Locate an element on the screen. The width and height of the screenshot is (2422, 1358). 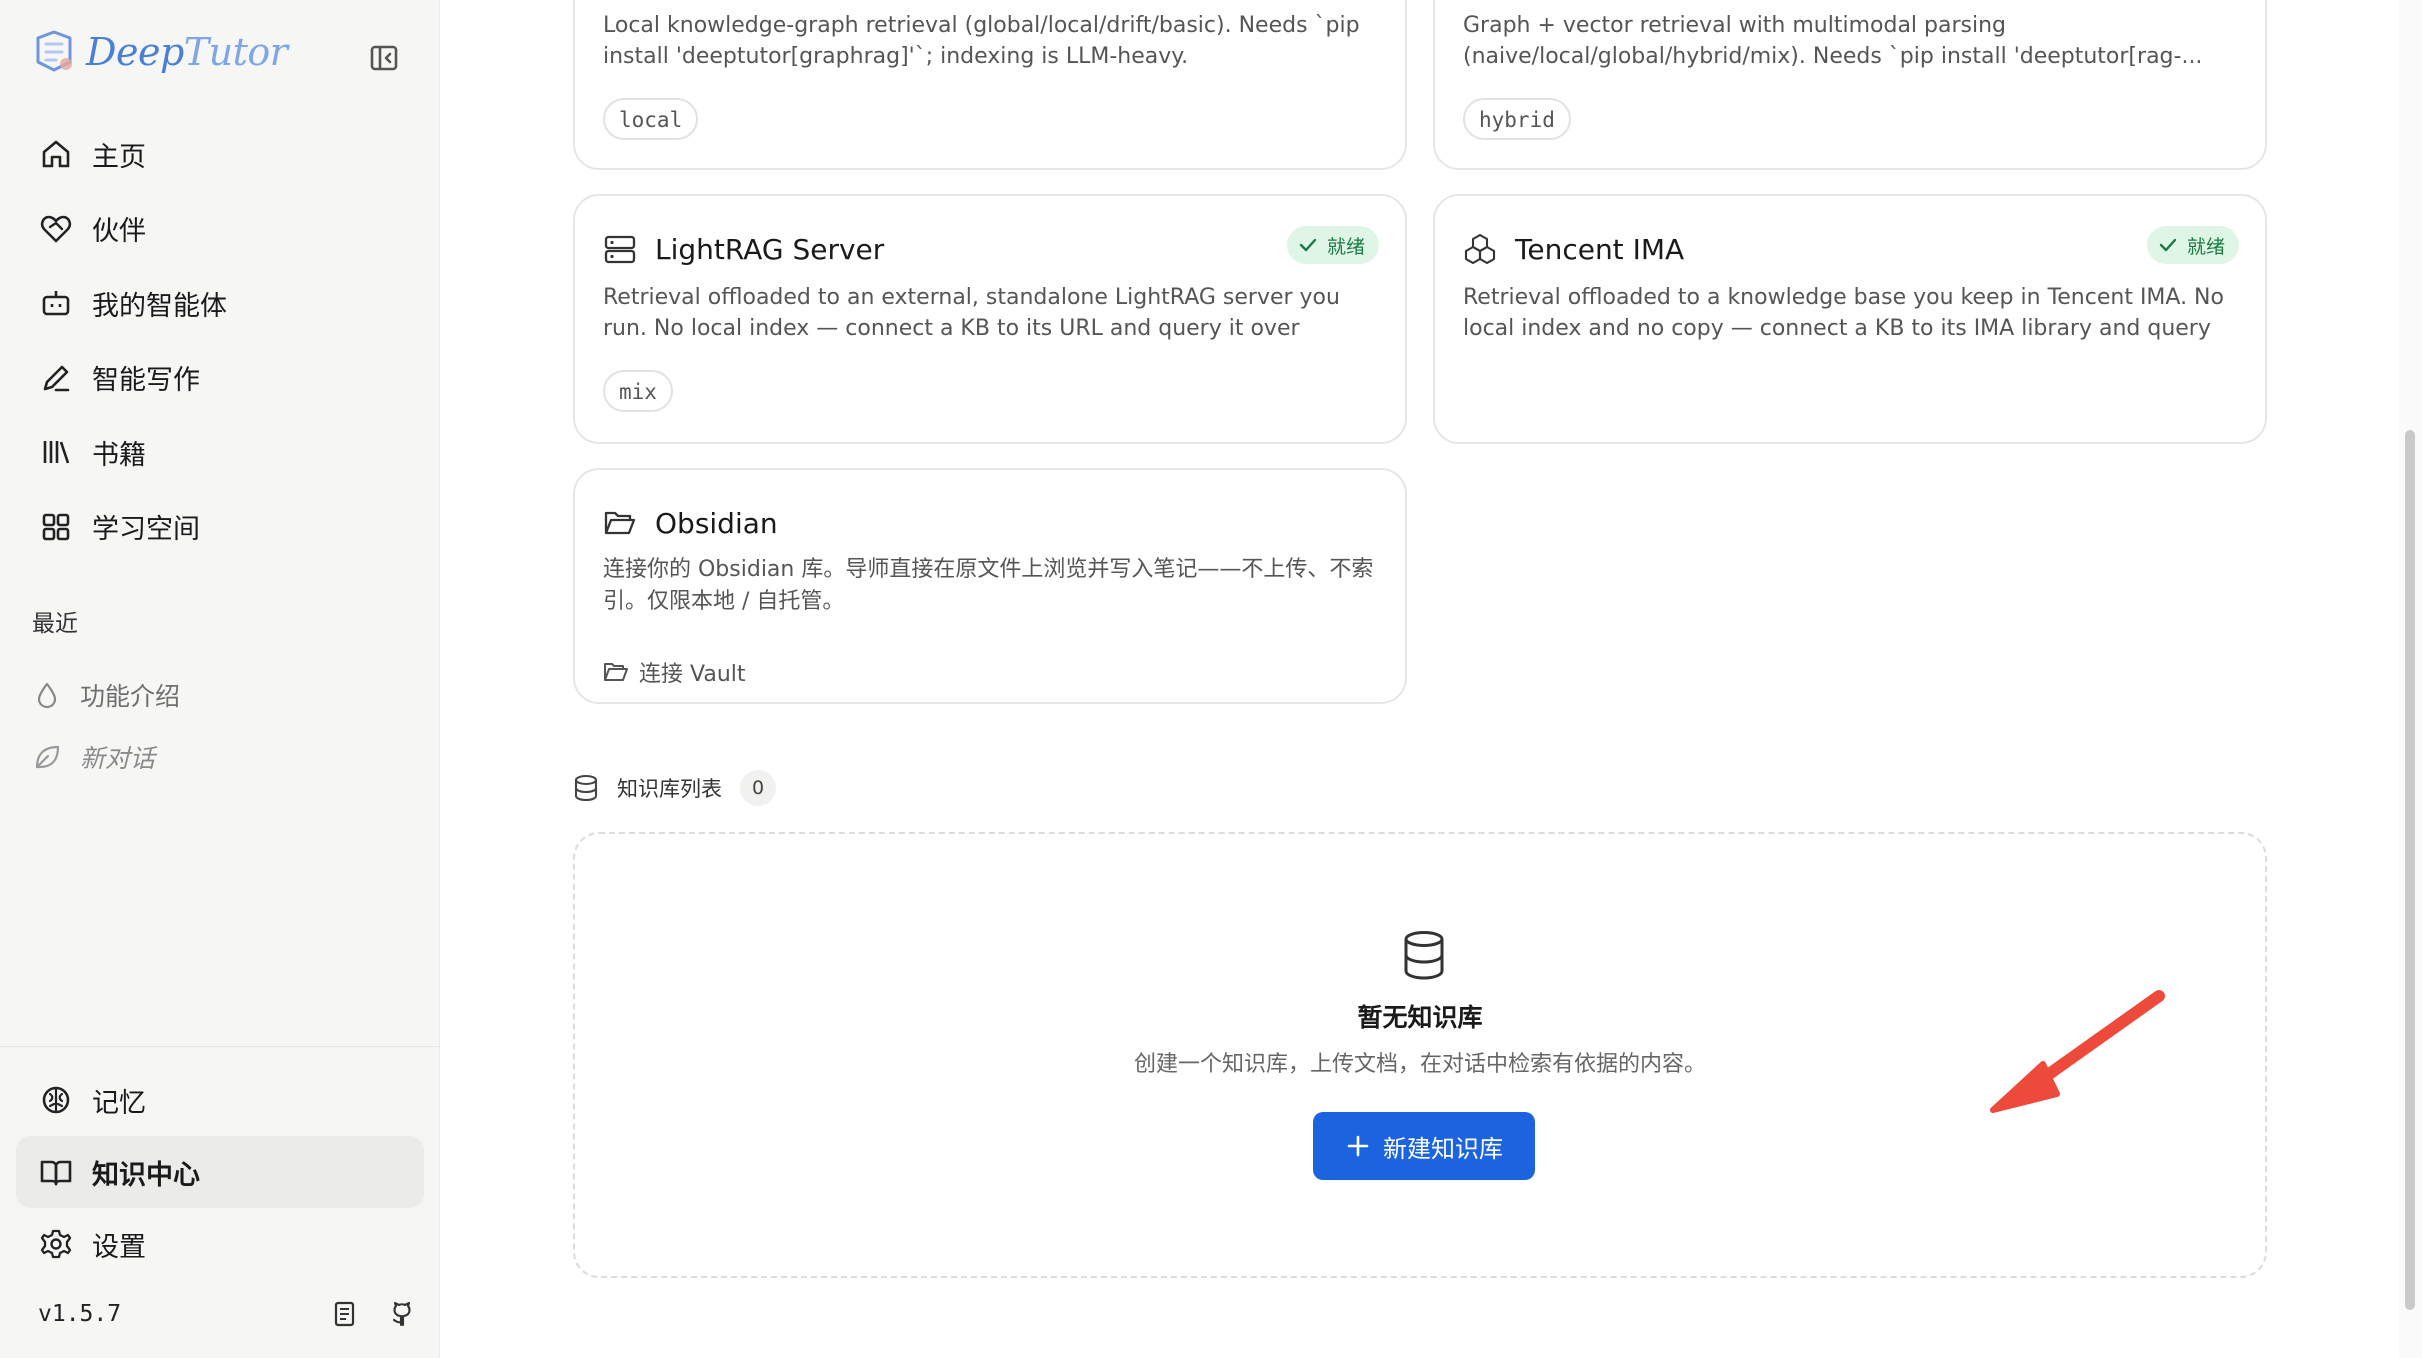
empty-state-description: 创建一个知识库，上传文档，在对话中检索有依据的内容。 is located at coordinates (1419, 1064).